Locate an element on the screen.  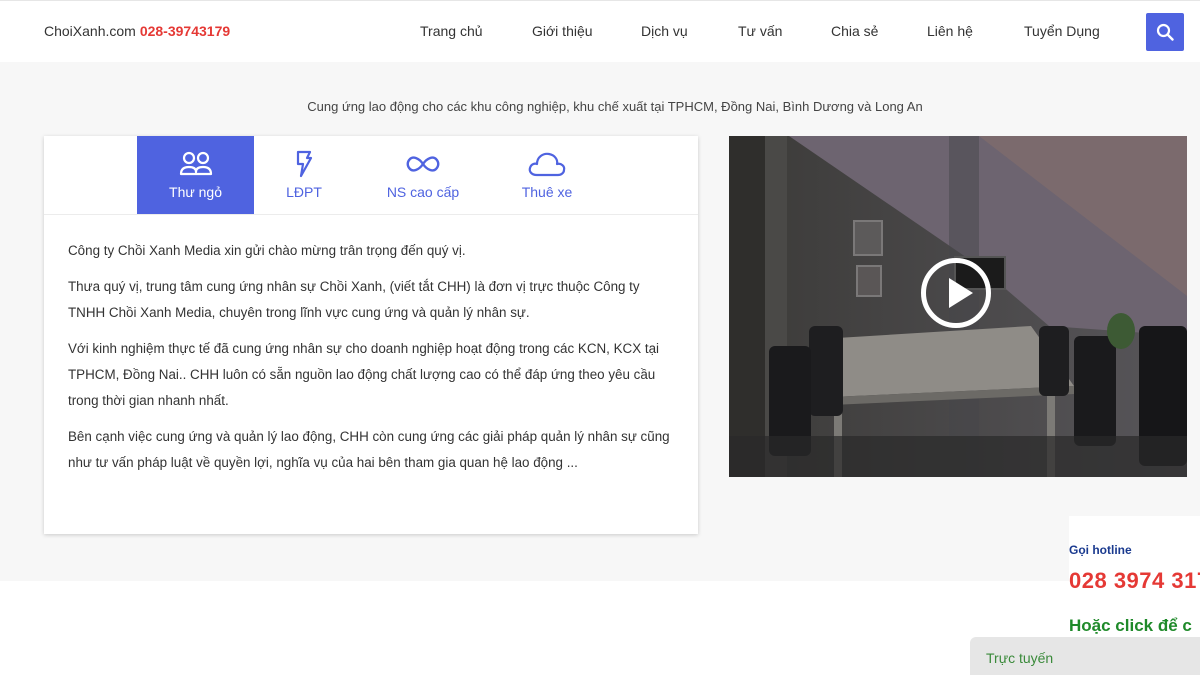
search-button is located at coordinates (1165, 32).